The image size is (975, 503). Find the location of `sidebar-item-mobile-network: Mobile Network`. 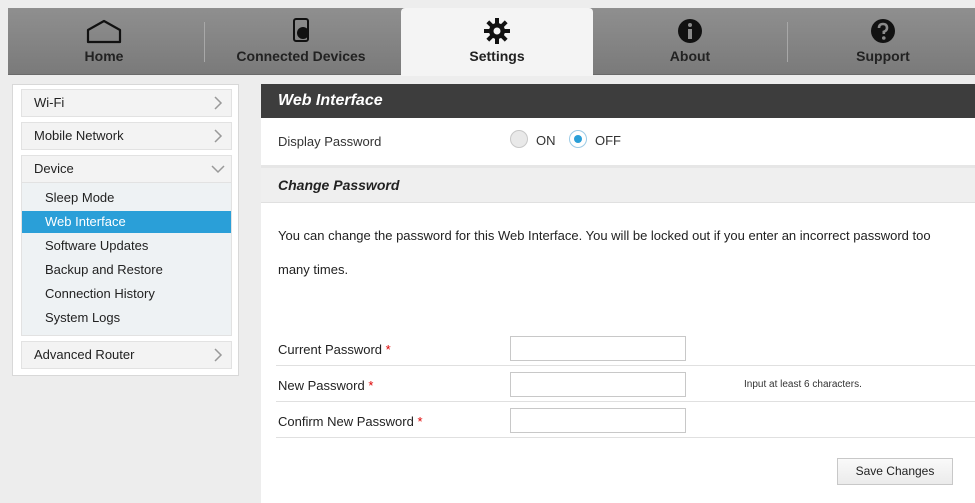

sidebar-item-mobile-network: Mobile Network is located at coordinates (126, 136).